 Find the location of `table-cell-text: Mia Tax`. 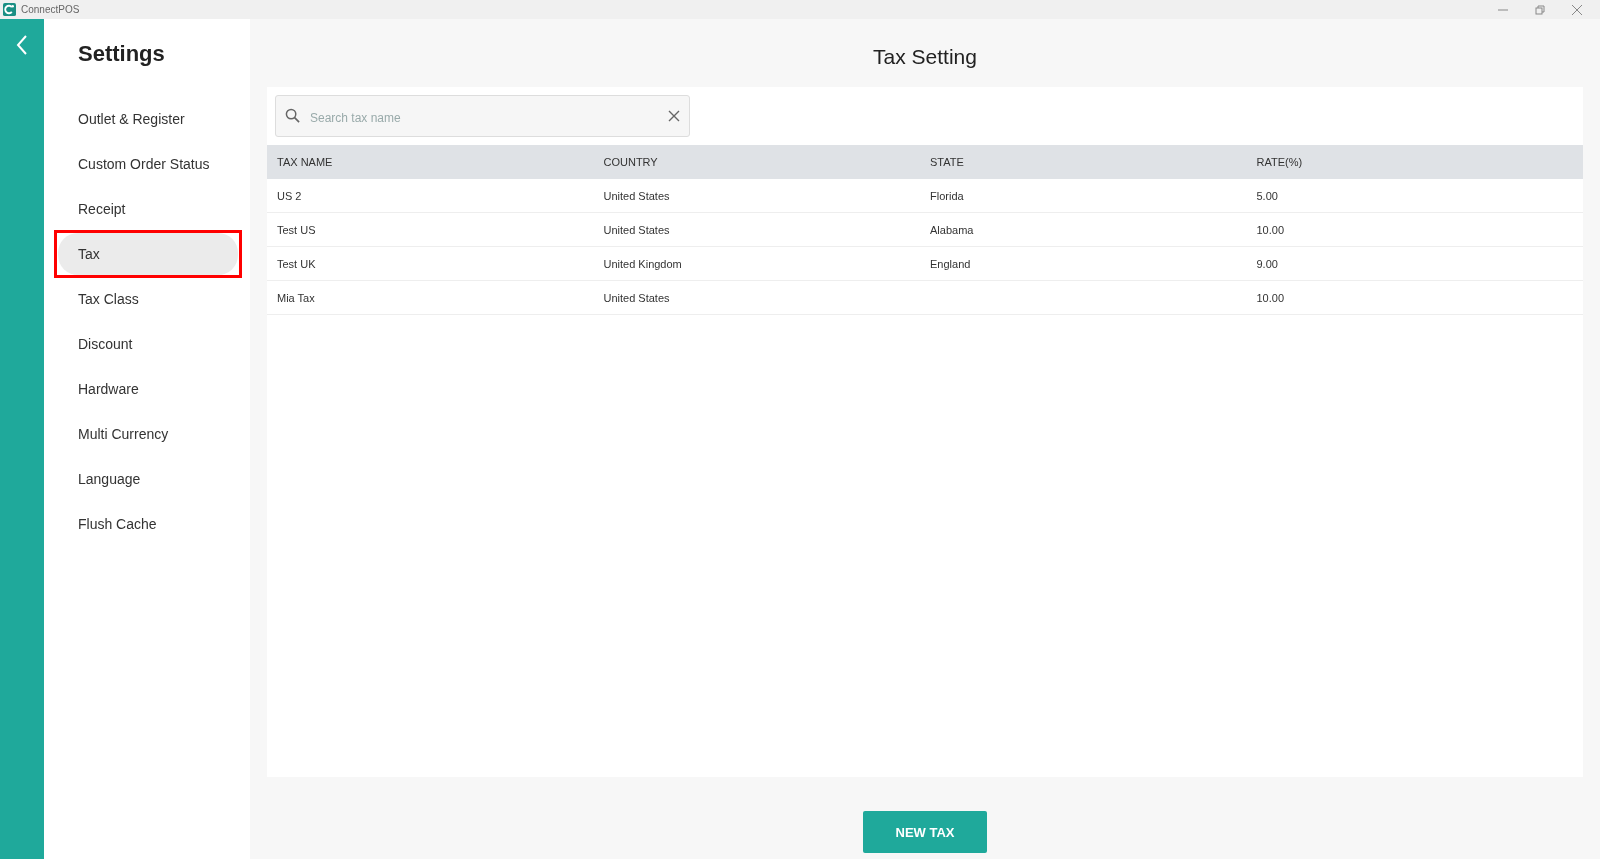

table-cell-text: Mia Tax is located at coordinates (296, 297).